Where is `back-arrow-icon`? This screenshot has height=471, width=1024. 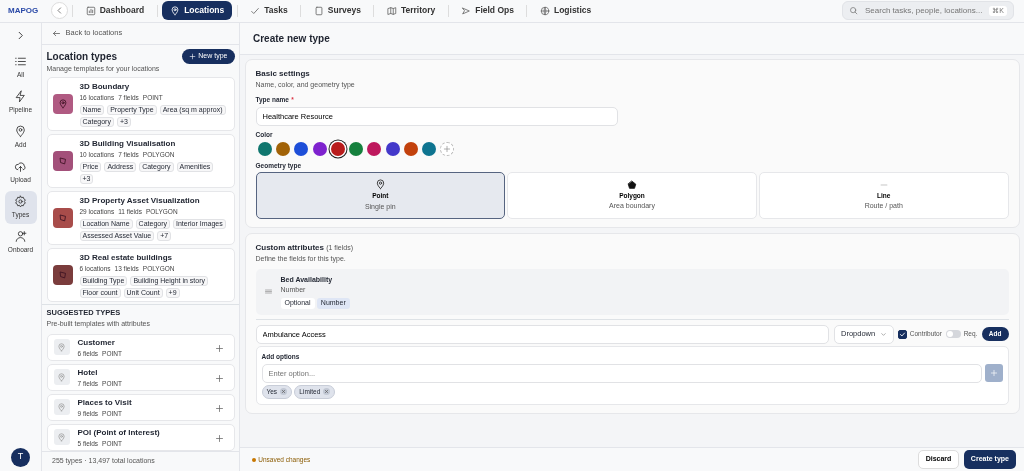
back-arrow-icon is located at coordinates (56, 33).